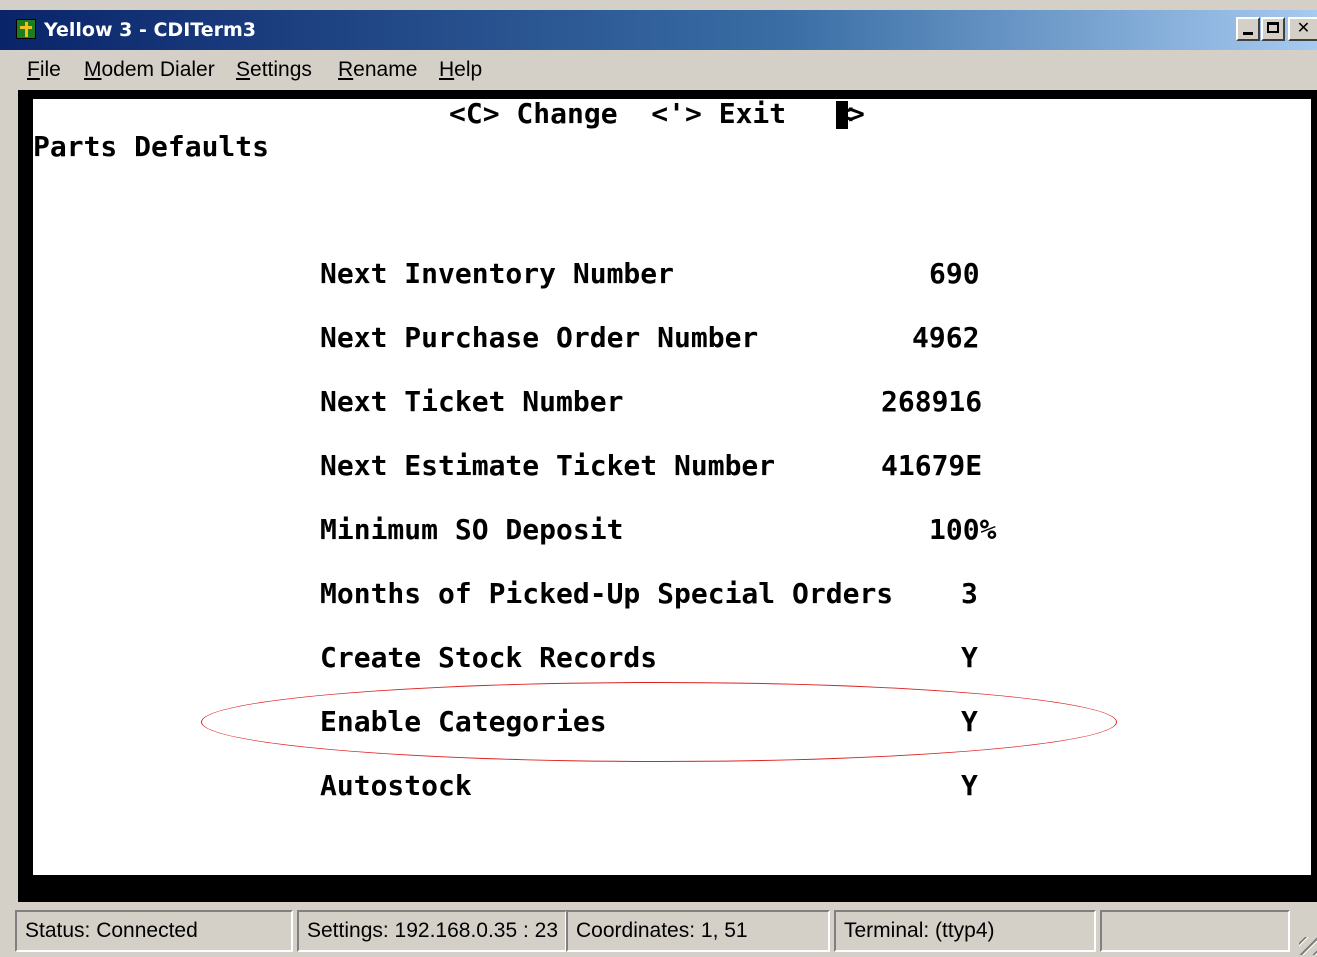 The height and width of the screenshot is (957, 1317). Describe the element at coordinates (33, 69) in the screenshot. I see `menu-file-mnemonic: F` at that location.